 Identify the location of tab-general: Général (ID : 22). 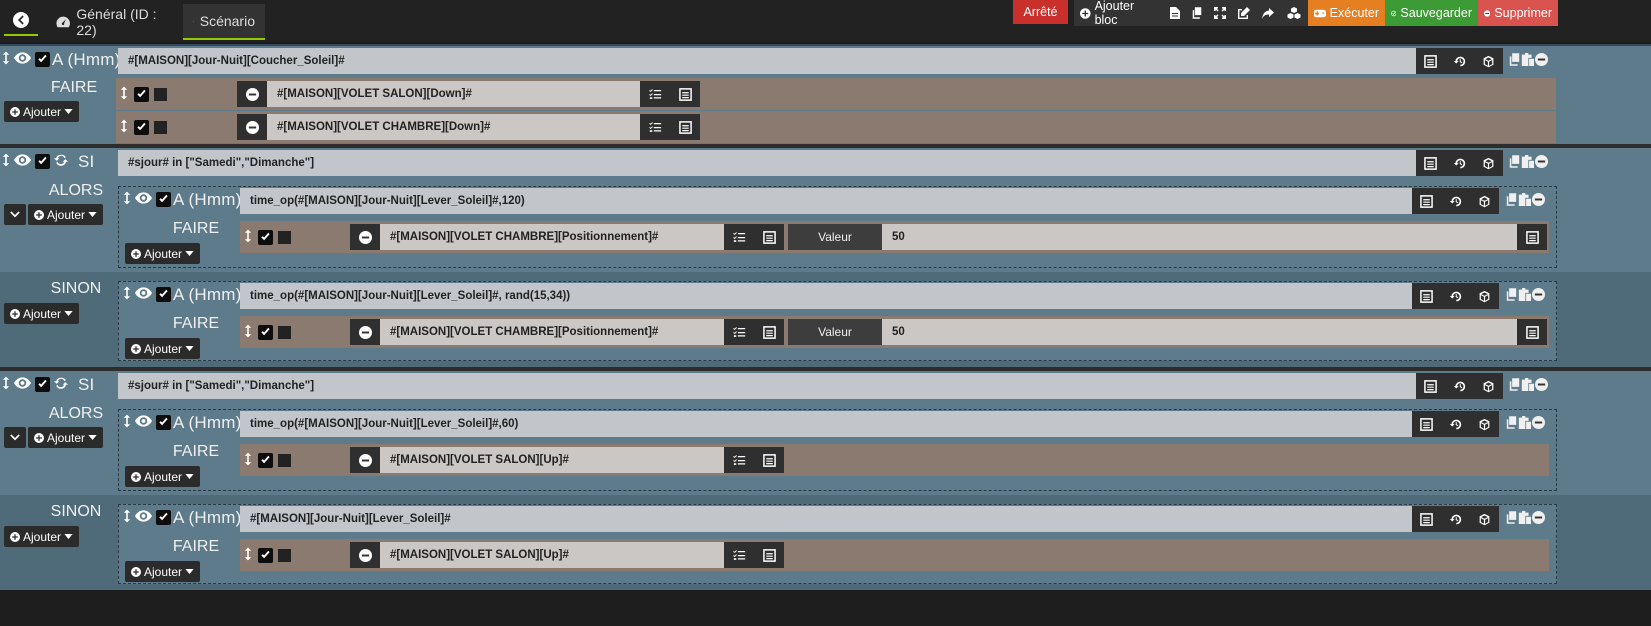
(113, 22).